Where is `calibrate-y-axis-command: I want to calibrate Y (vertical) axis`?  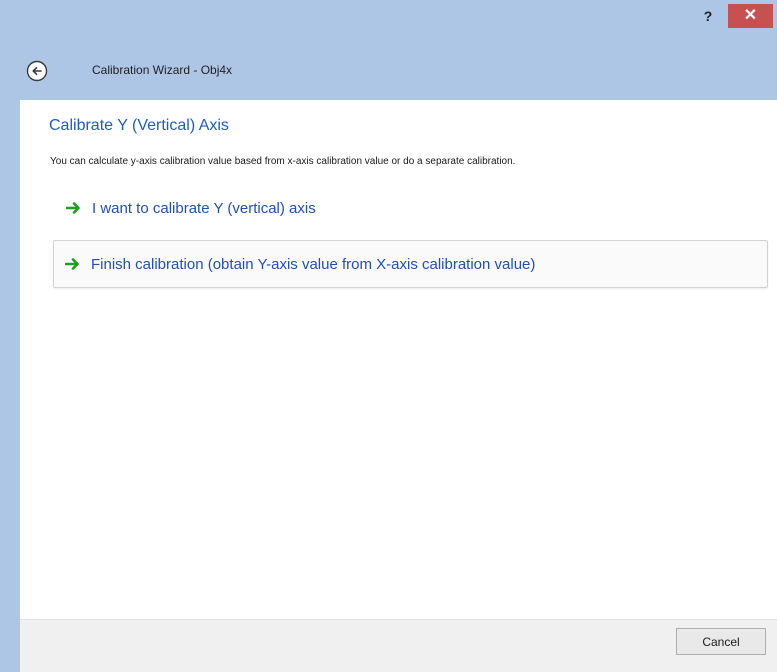
calibrate-y-axis-command: I want to calibrate Y (vertical) axis is located at coordinates (204, 208).